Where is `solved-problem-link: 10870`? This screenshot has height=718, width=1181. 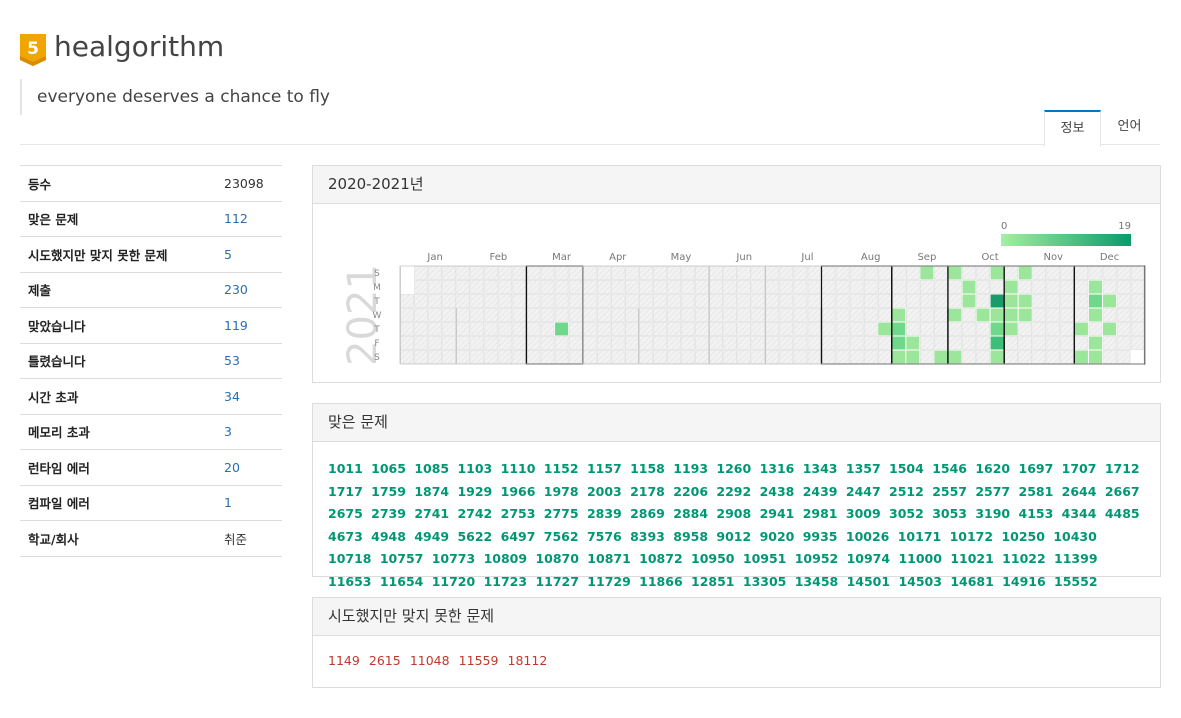
solved-problem-link: 10870 is located at coordinates (557, 558).